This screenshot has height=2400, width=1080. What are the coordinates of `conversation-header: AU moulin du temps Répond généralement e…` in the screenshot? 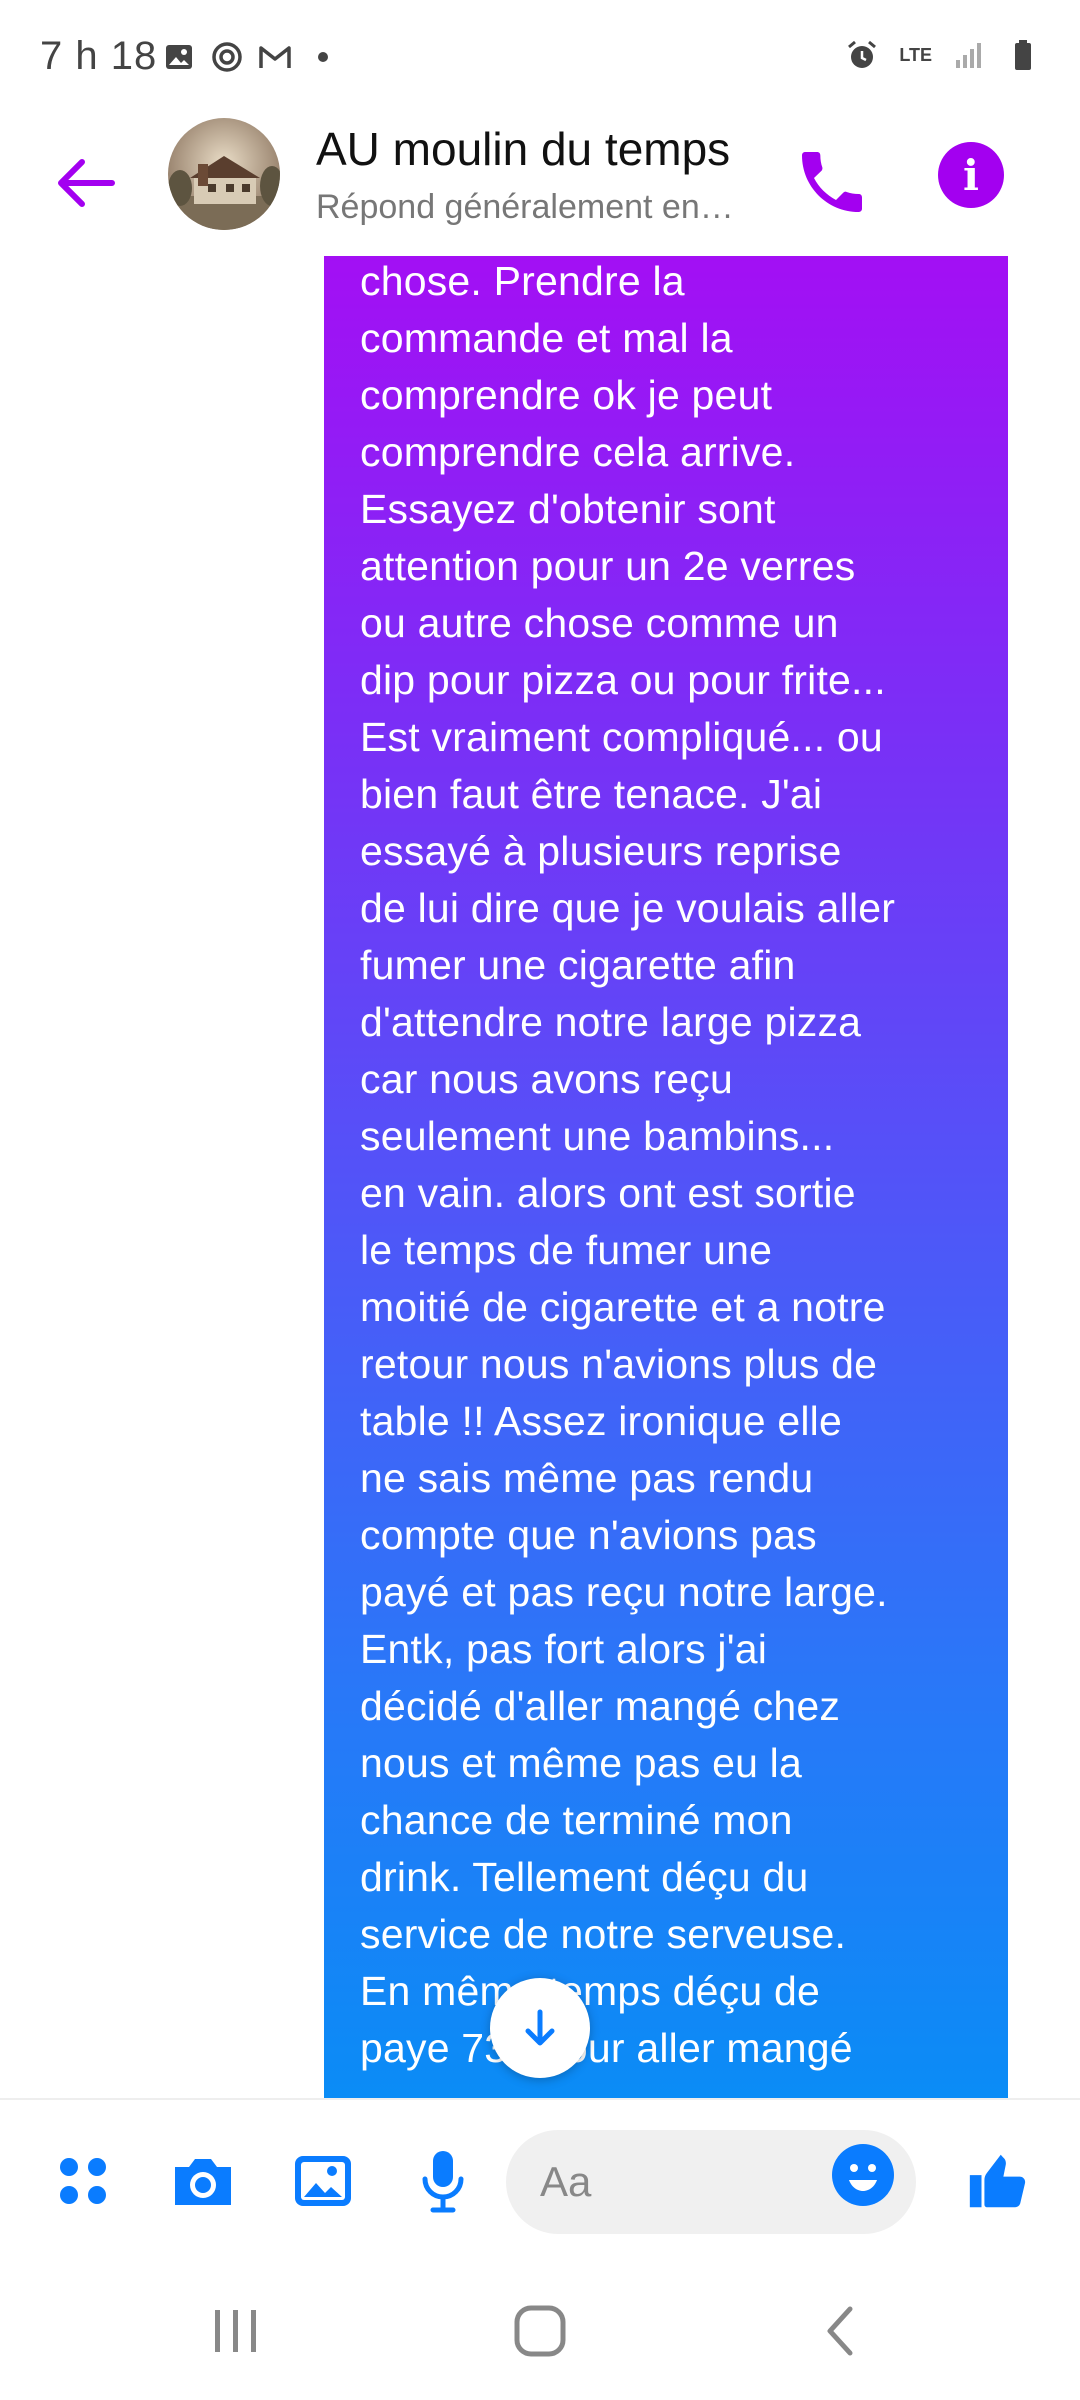 It's located at (540, 188).